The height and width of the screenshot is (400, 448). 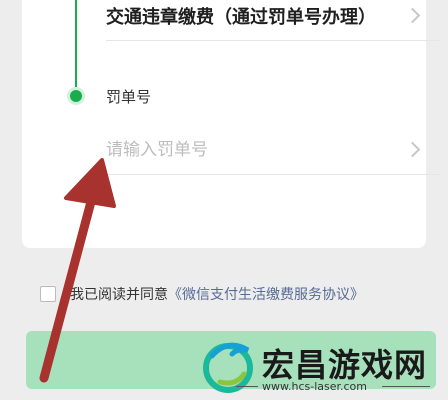 I want to click on watermark-logo-icon, so click(x=228, y=367).